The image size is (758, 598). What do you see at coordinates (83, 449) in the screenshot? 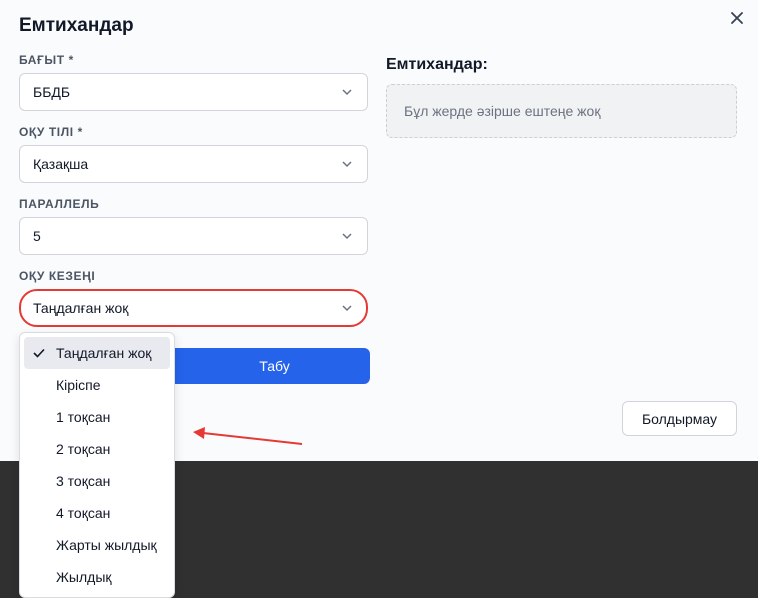
I see `period-option-label: 2 тоқсан` at bounding box center [83, 449].